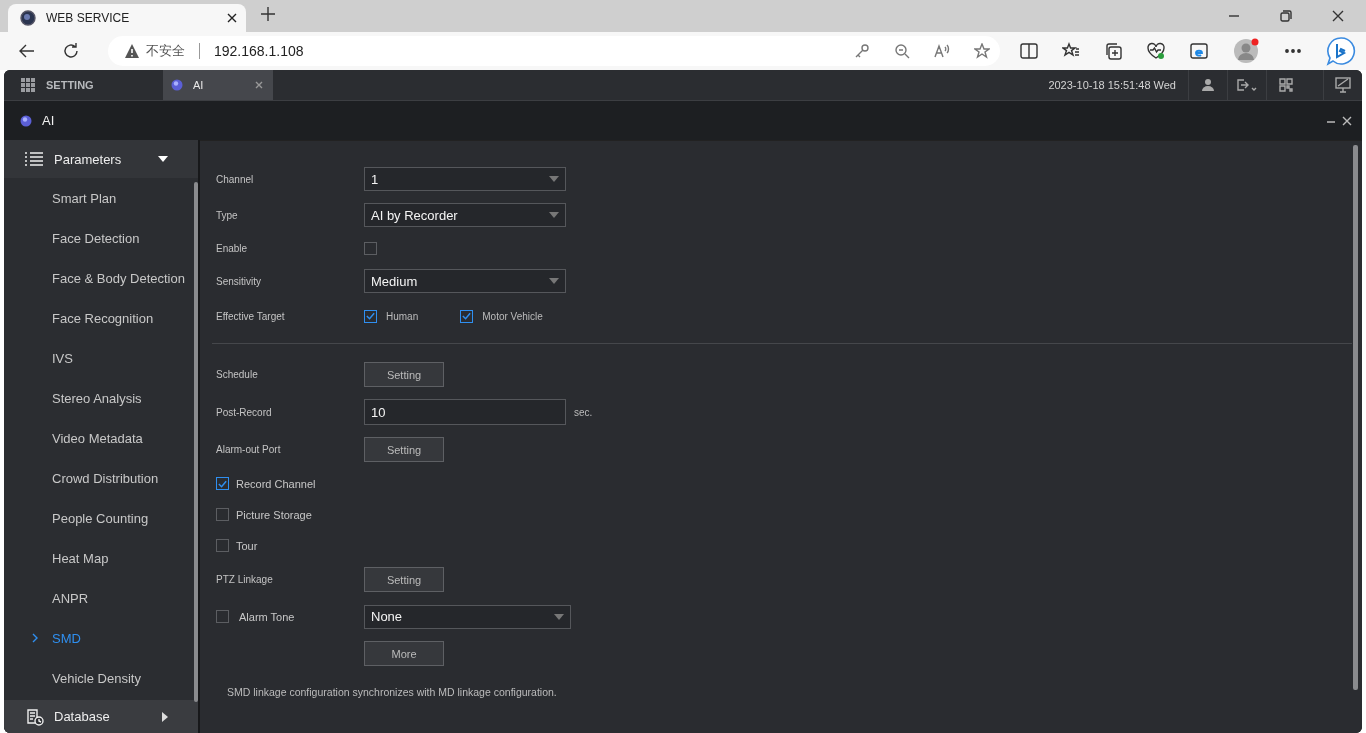 Image resolution: width=1366 pixels, height=733 pixels. I want to click on star-icon, so click(982, 51).